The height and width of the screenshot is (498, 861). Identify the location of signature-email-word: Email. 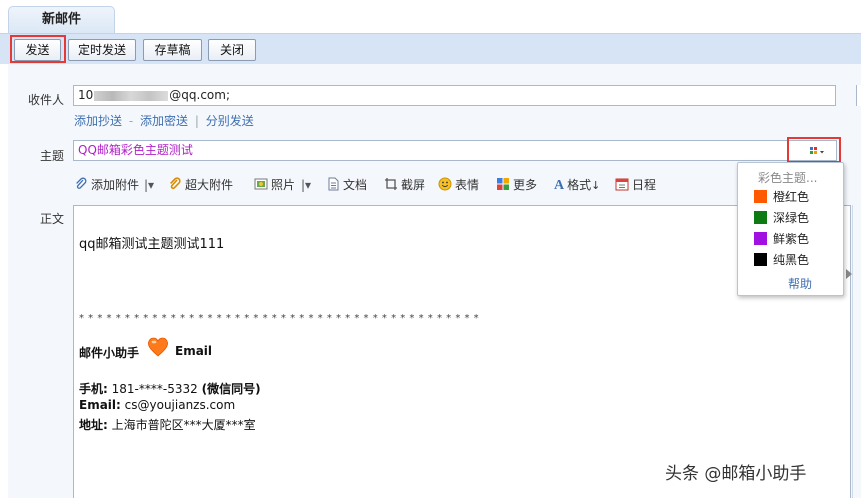
(194, 351).